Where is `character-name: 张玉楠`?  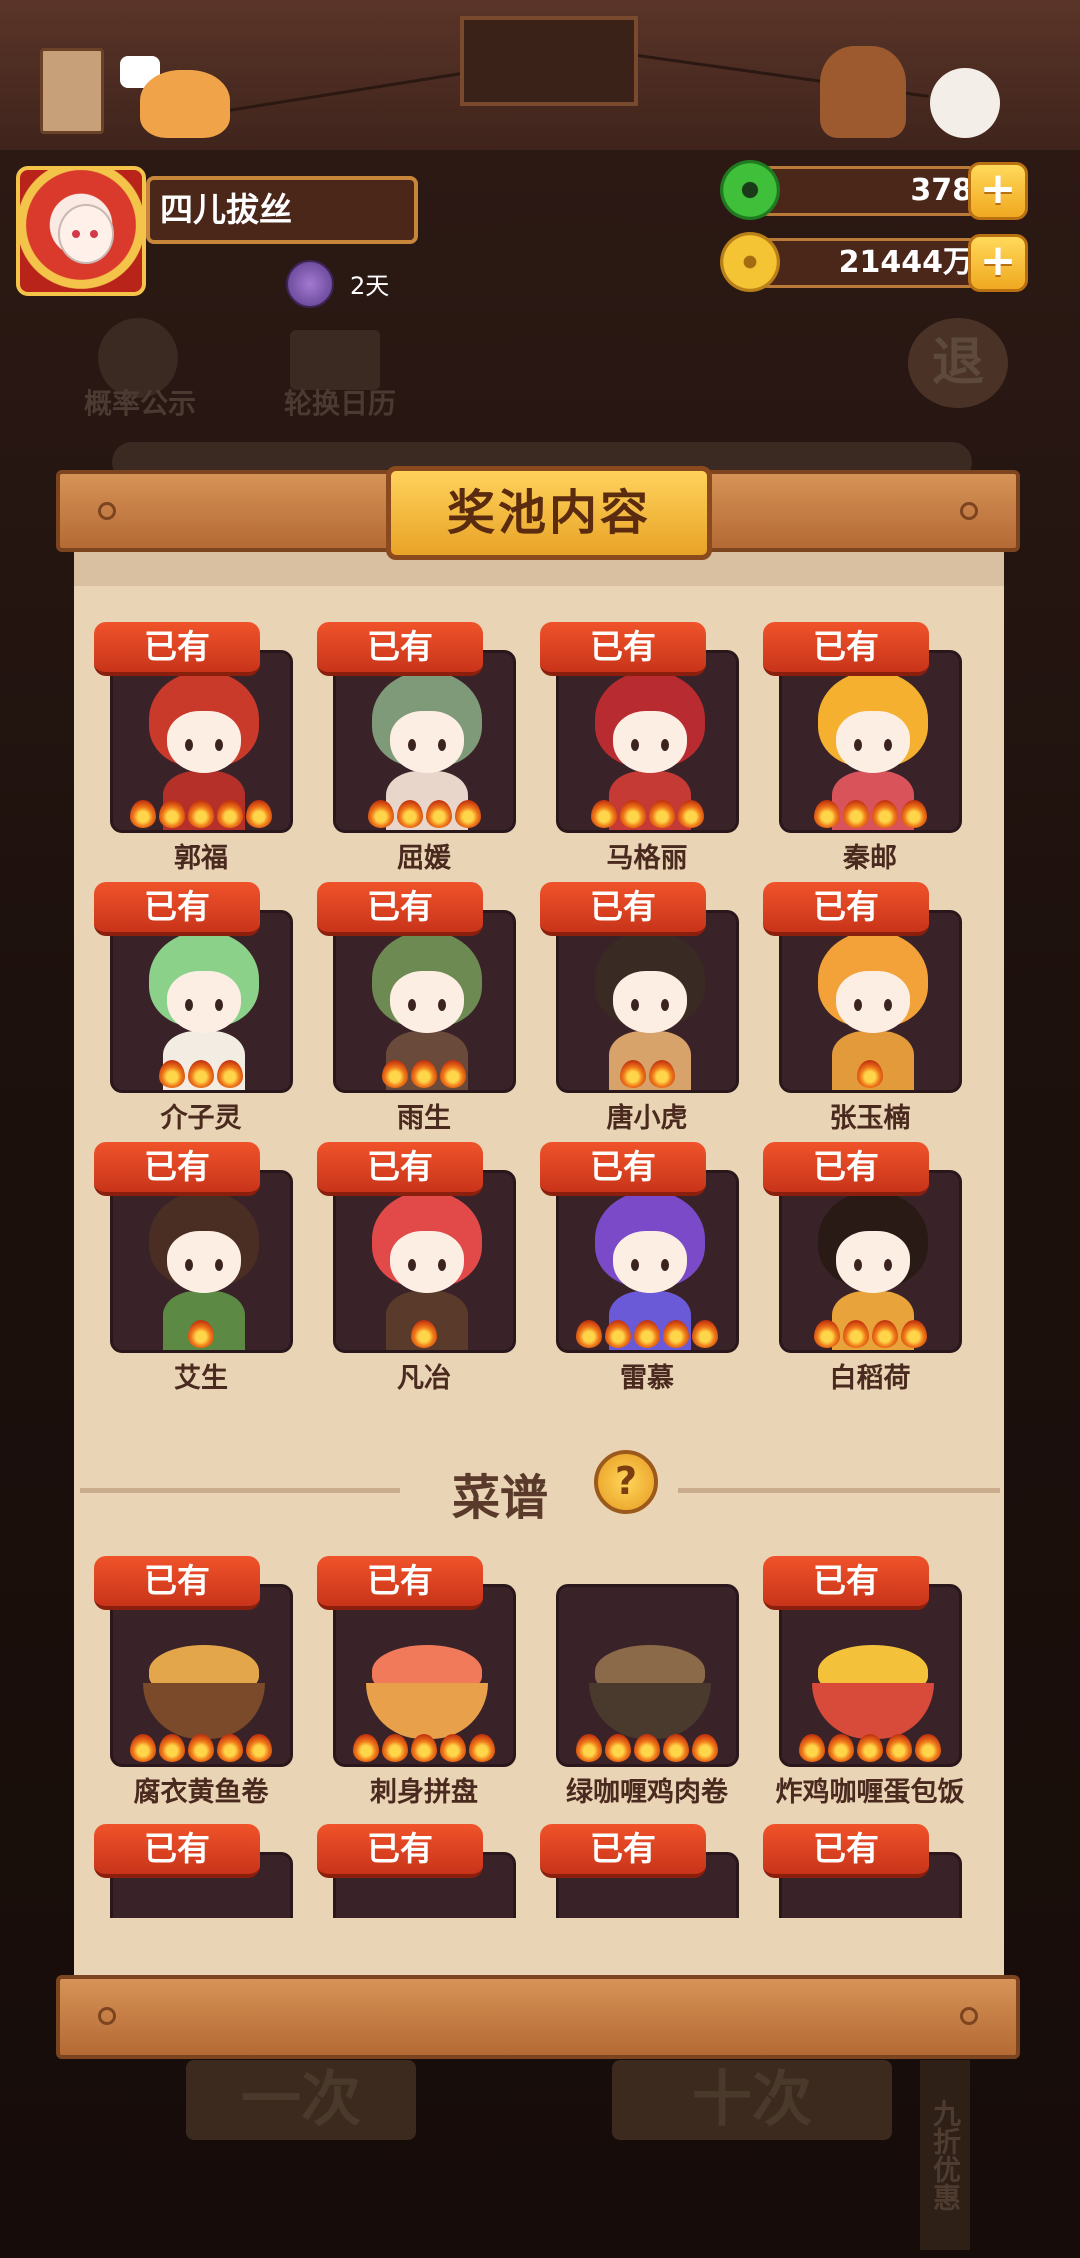
character-name: 张玉楠 is located at coordinates (870, 1118).